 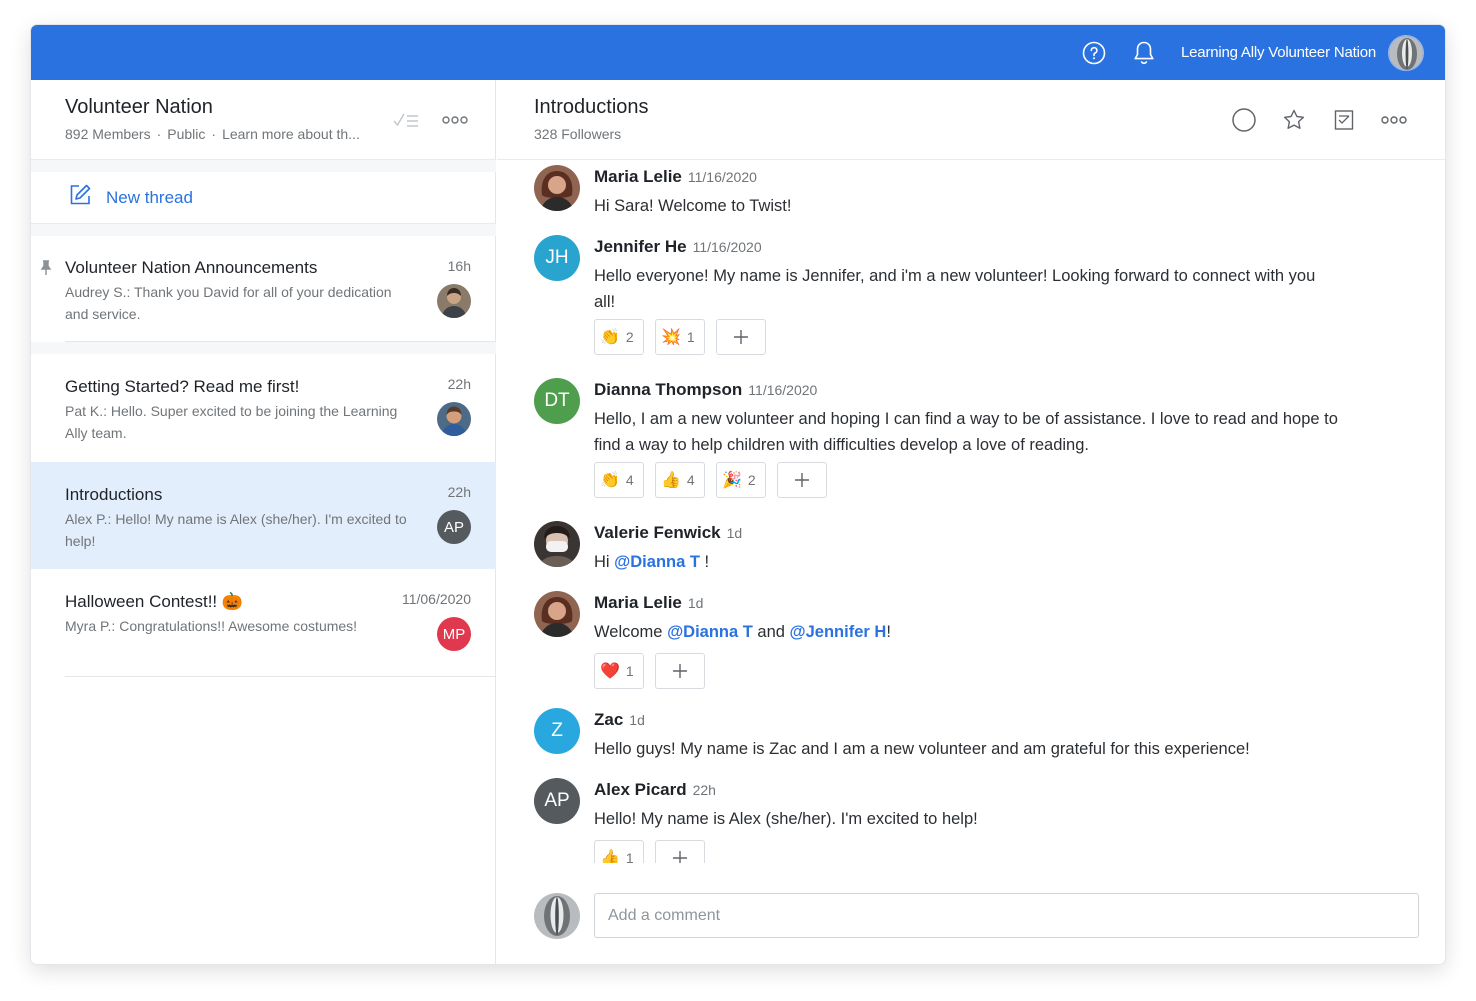 What do you see at coordinates (557, 401) in the screenshot?
I see `avatar: DT` at bounding box center [557, 401].